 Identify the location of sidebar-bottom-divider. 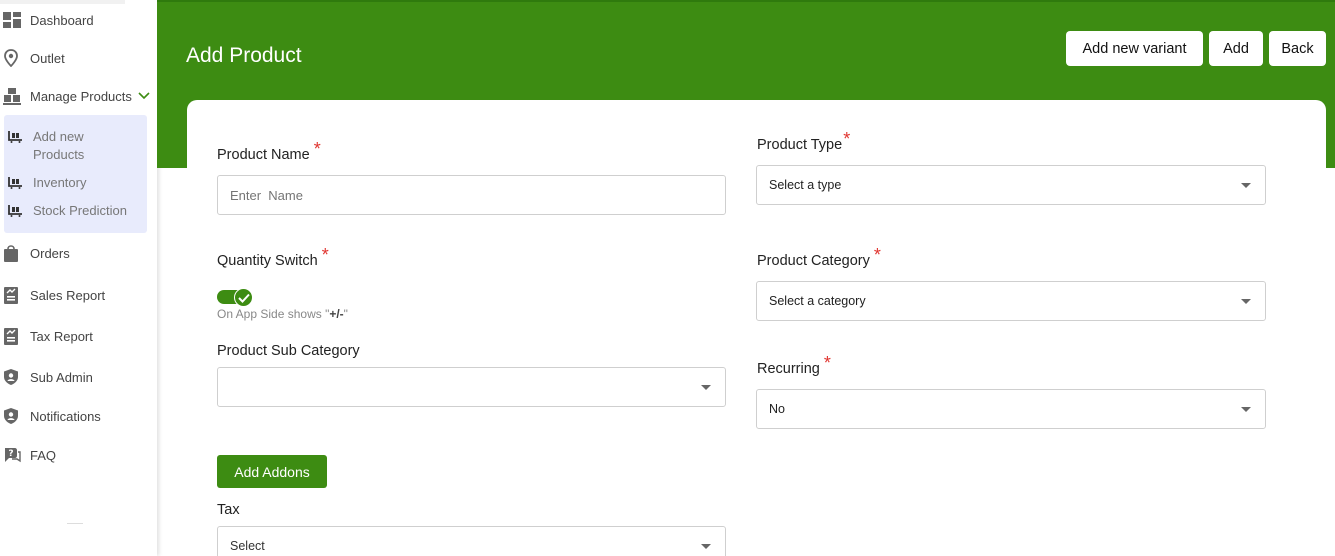
(75, 523).